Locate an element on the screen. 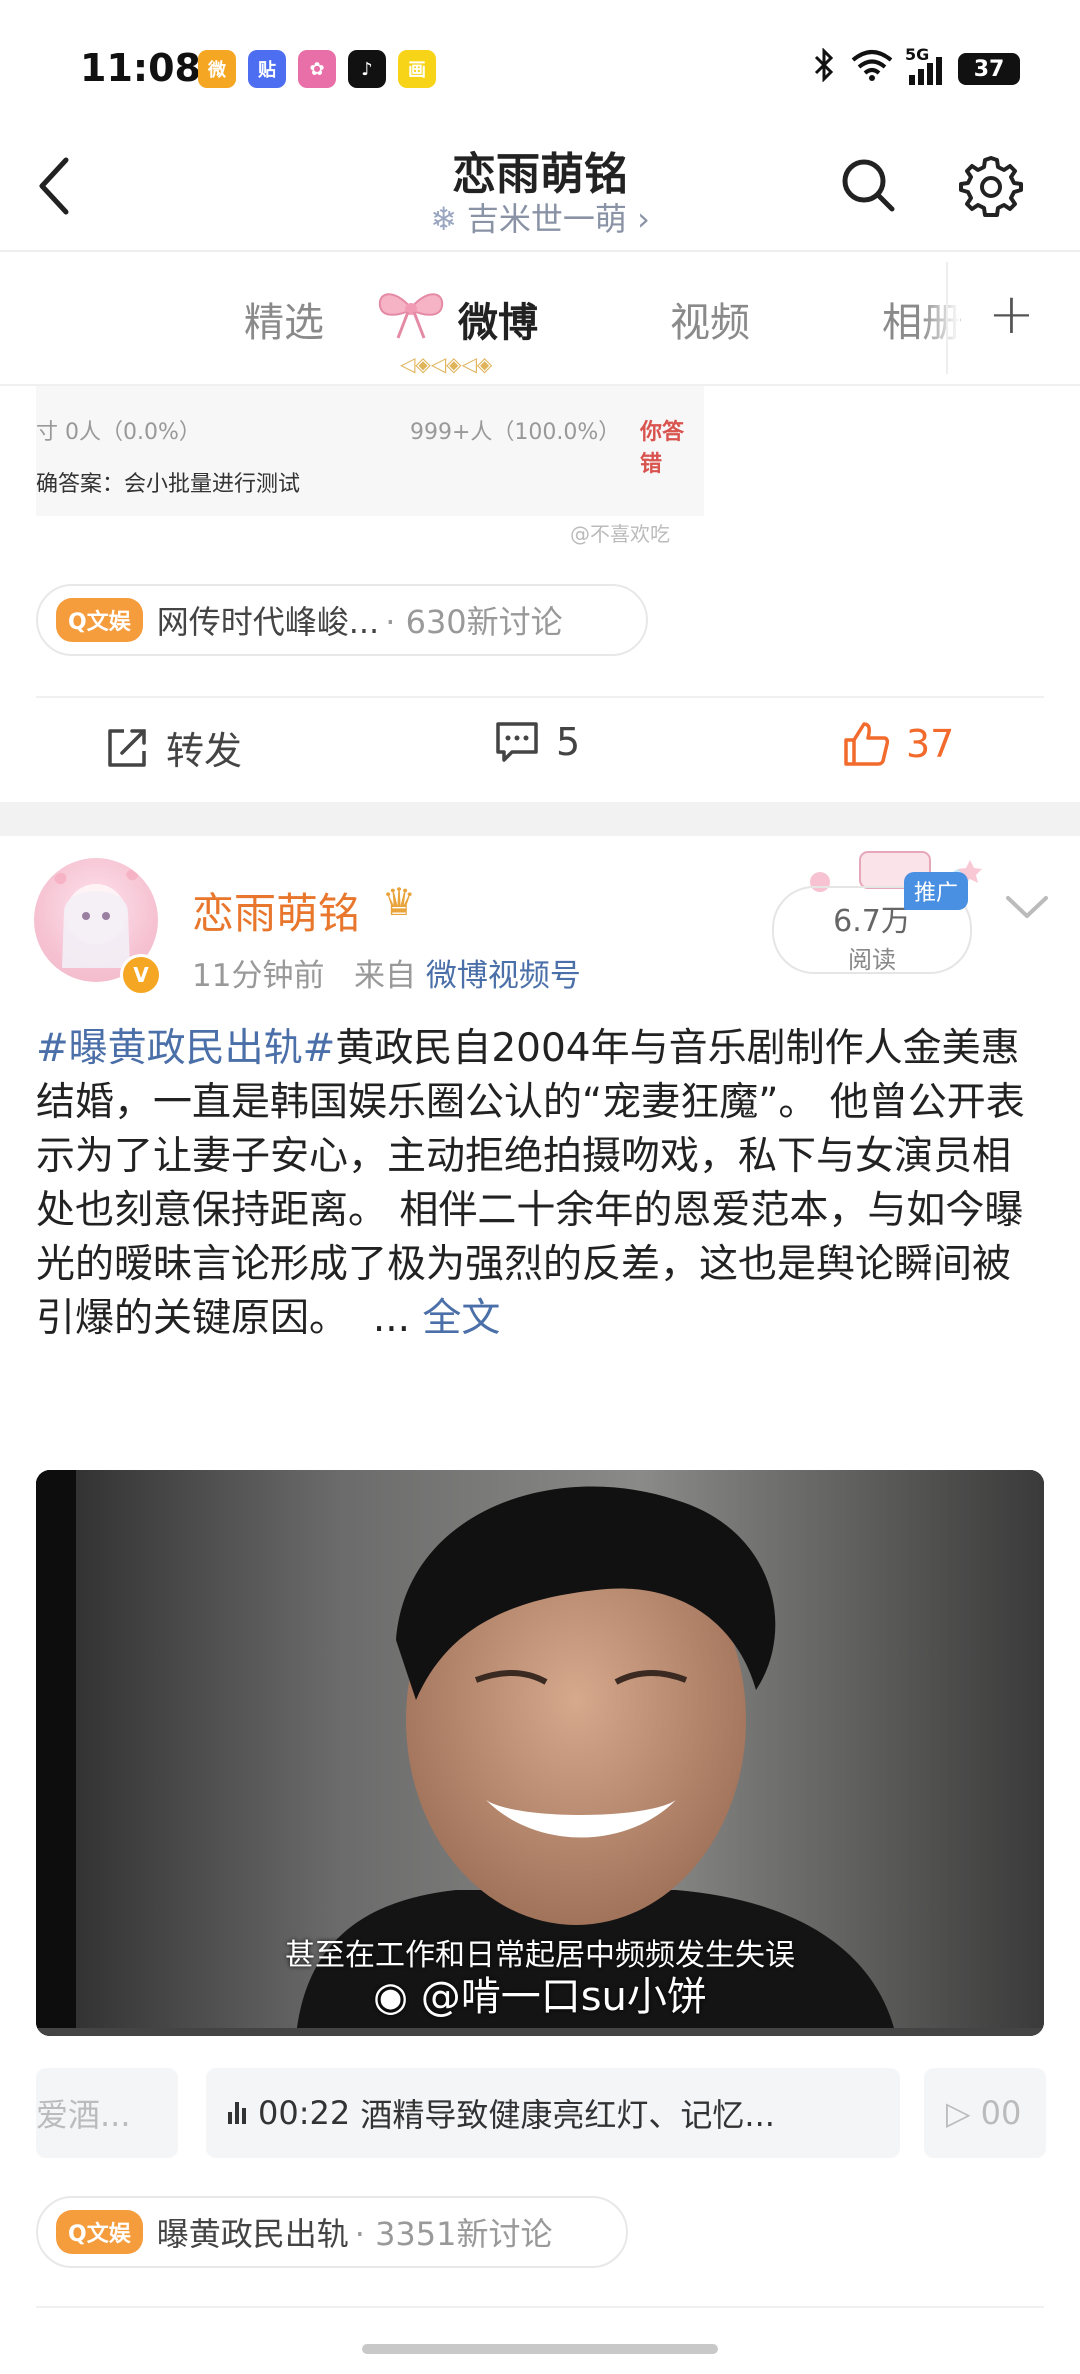 The width and height of the screenshot is (1080, 2374). thumbs-up-icon is located at coordinates (867, 744).